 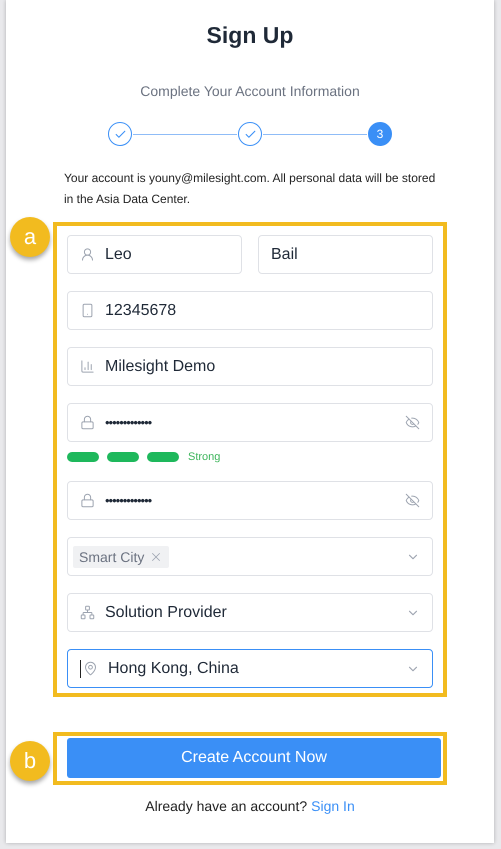 What do you see at coordinates (250, 366) in the screenshot?
I see `company-field: Milesight Demo` at bounding box center [250, 366].